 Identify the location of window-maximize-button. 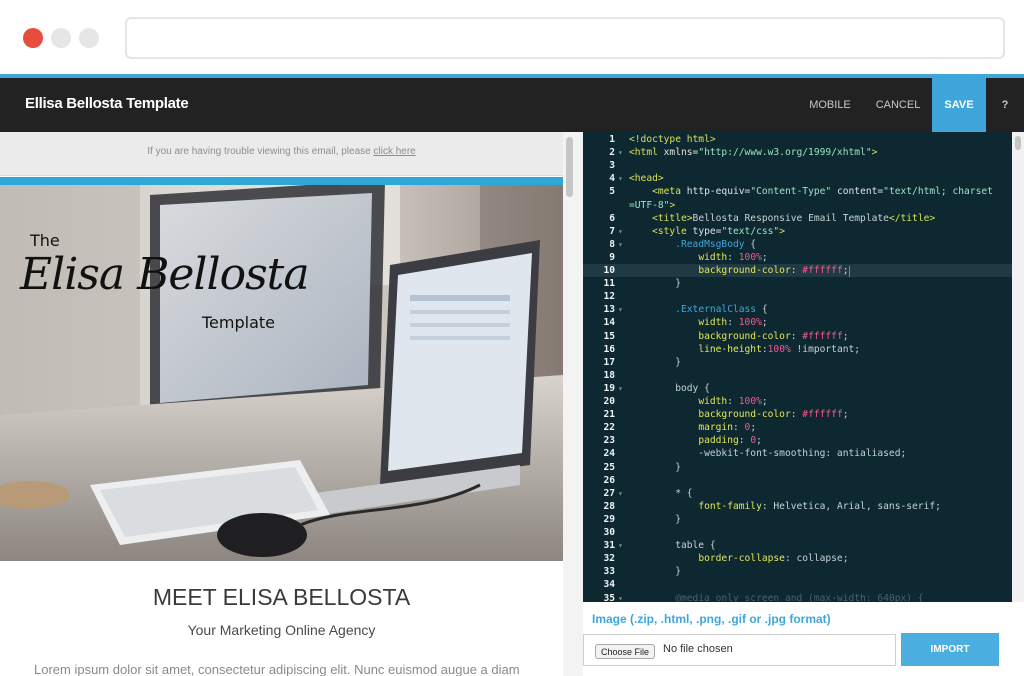
(89, 38).